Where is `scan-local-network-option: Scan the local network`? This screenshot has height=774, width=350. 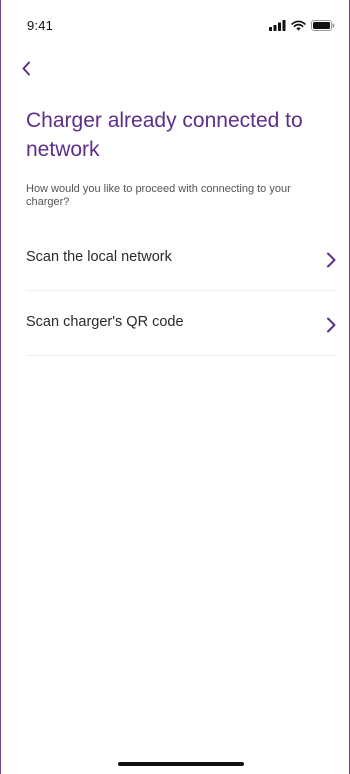 scan-local-network-option: Scan the local network is located at coordinates (181, 258).